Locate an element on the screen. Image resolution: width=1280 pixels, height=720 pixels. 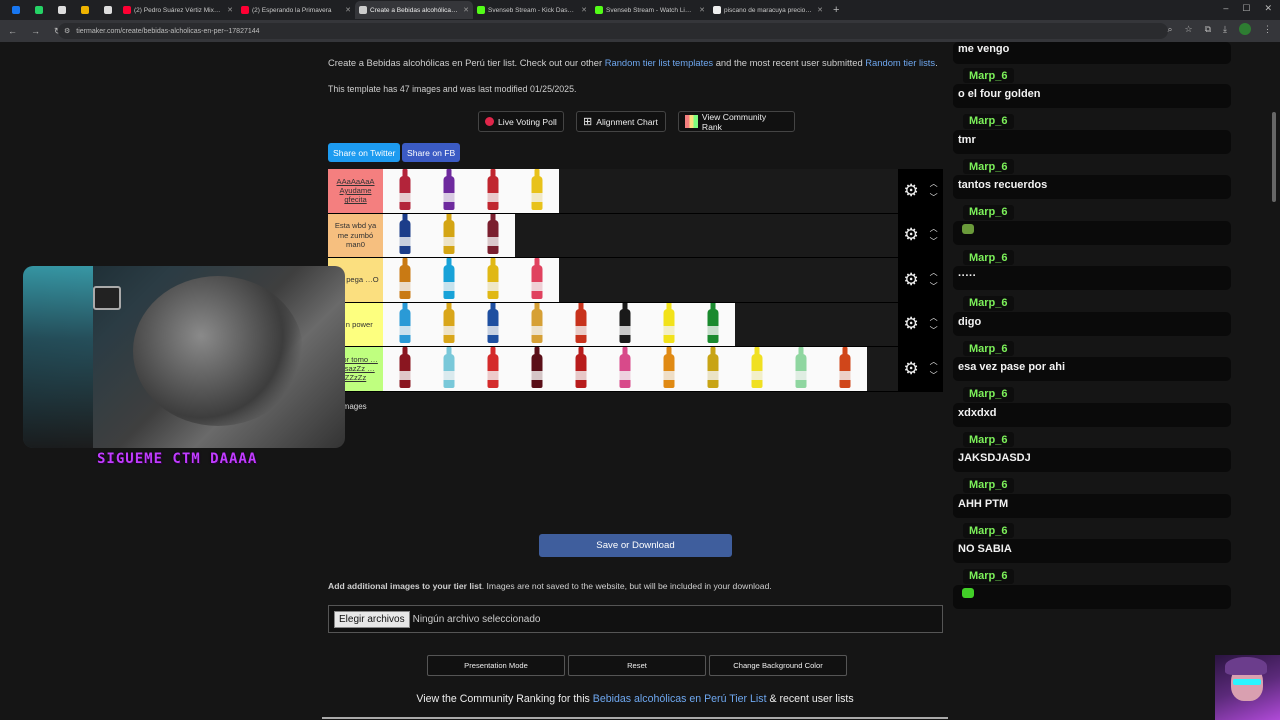
browser-tab: (2) Esperando la Primavera ✕ is located at coordinates (296, 10).